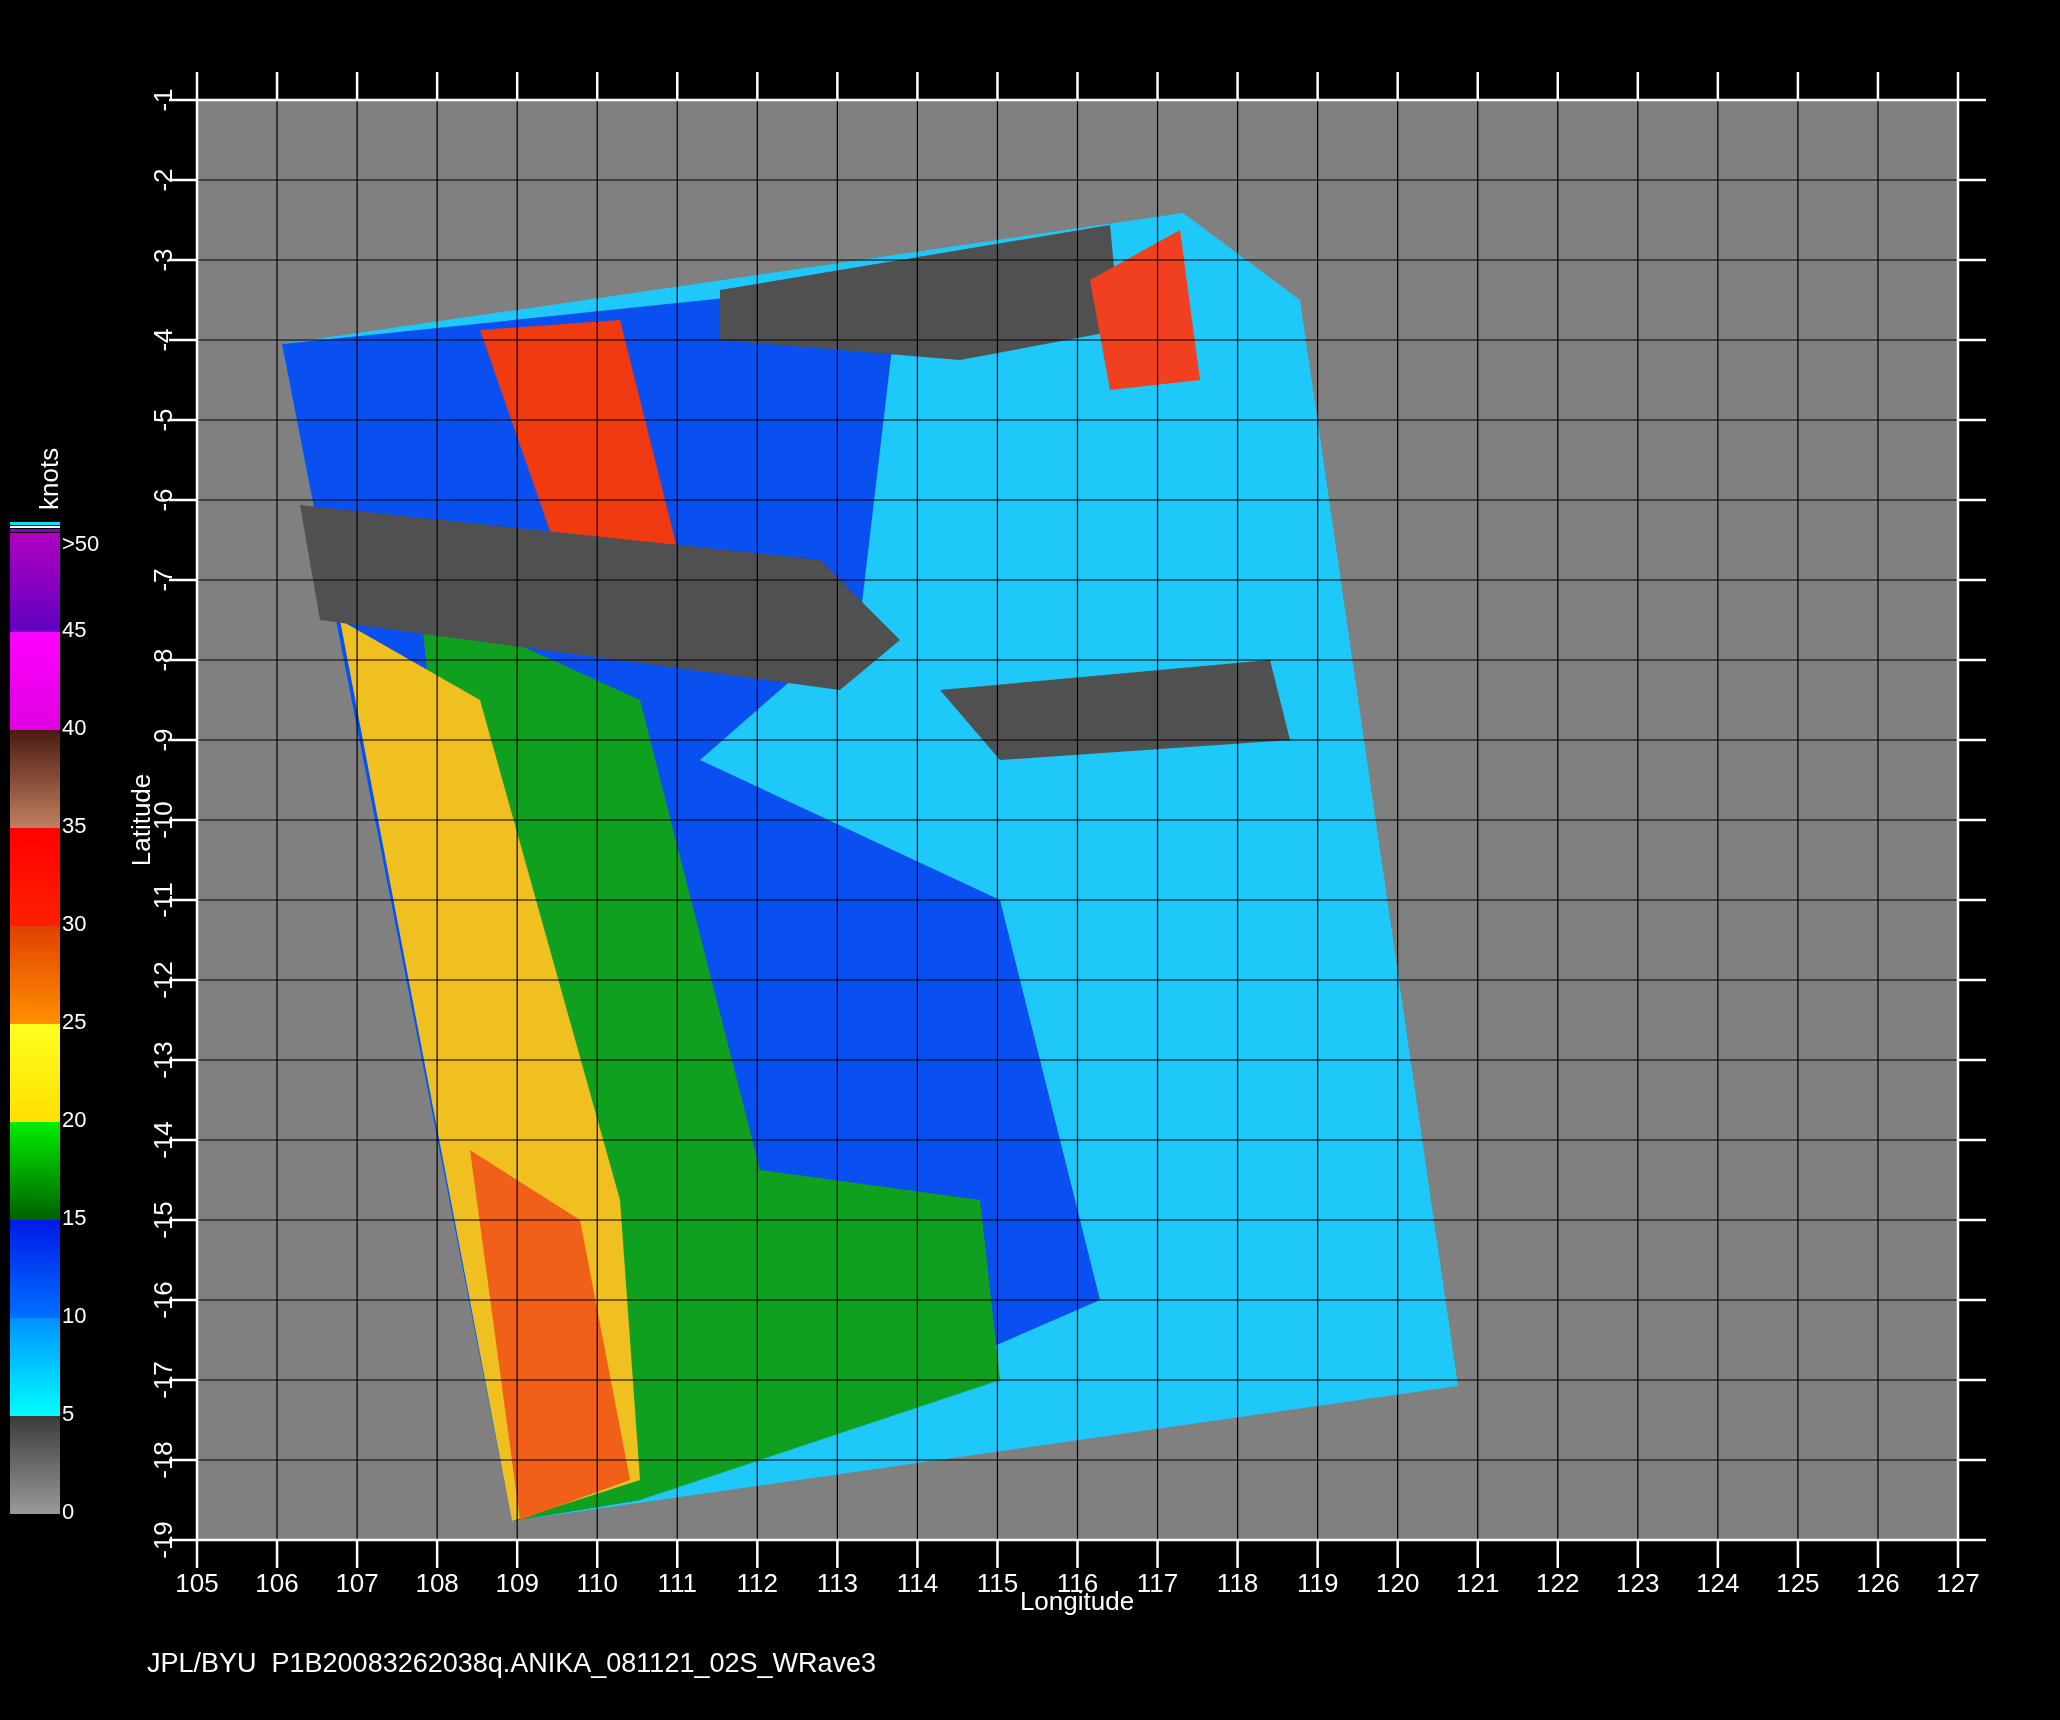 The width and height of the screenshot is (2060, 1720). Describe the element at coordinates (68, 1511) in the screenshot. I see `colorbar-label: 0` at that location.